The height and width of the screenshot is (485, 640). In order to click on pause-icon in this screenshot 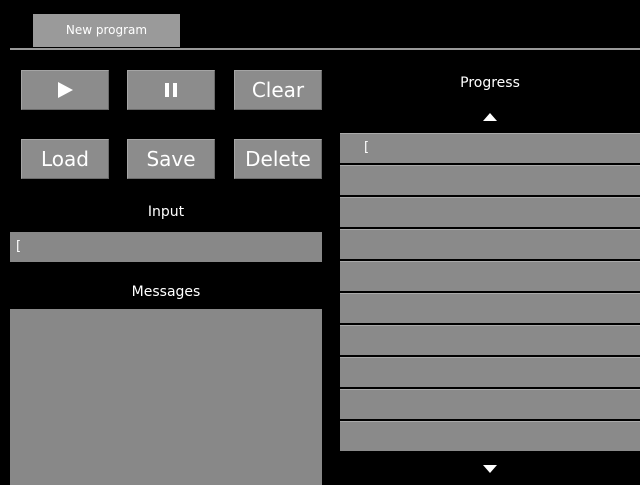, I will do `click(171, 90)`.